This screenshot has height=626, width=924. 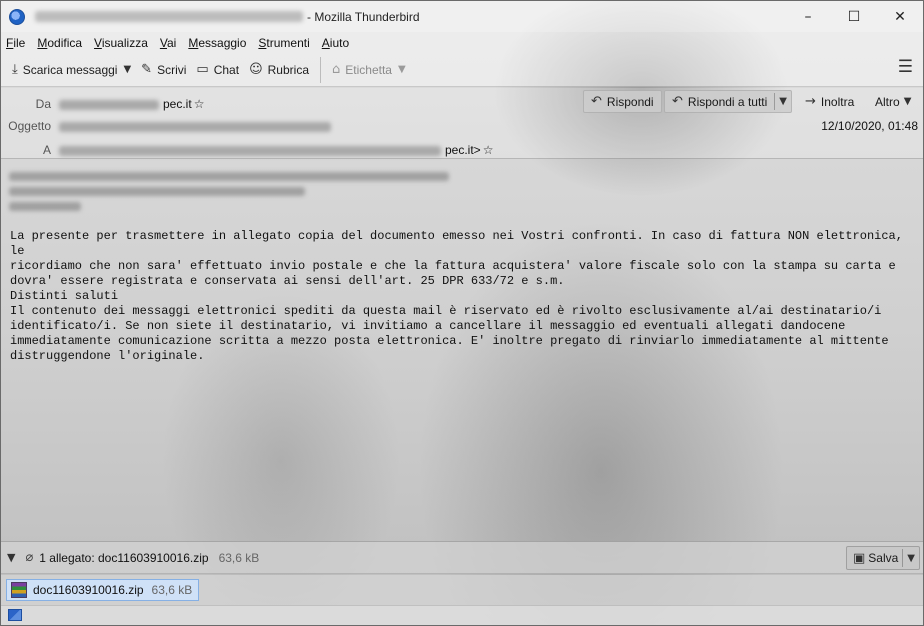 What do you see at coordinates (808, 16) in the screenshot?
I see `minimize-button: –` at bounding box center [808, 16].